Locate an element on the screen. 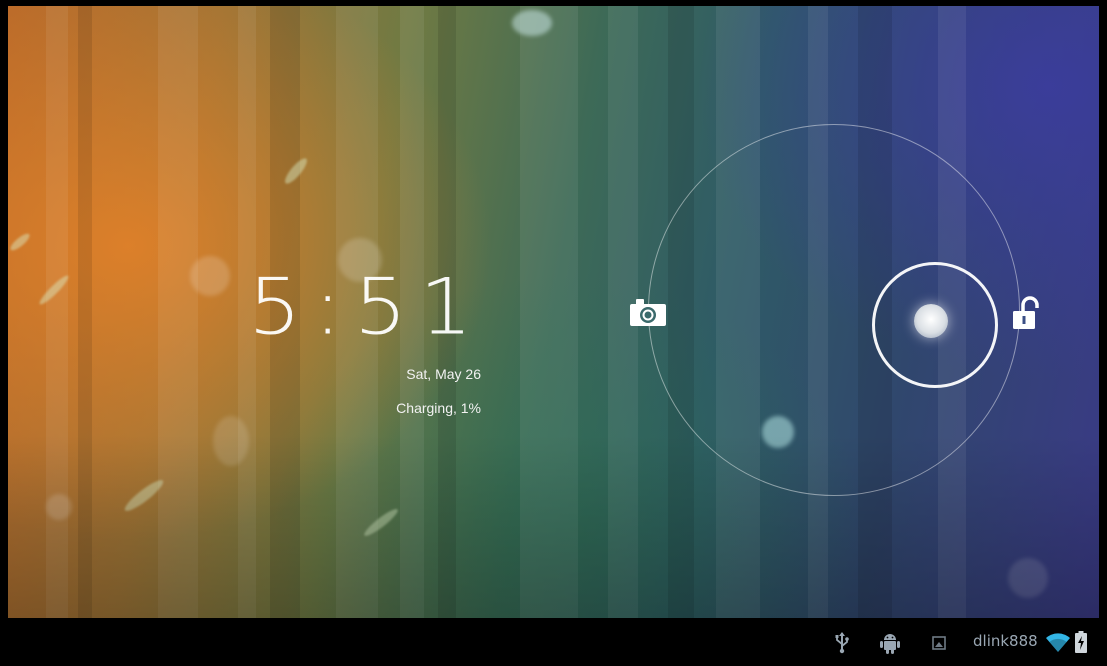  charging-status: Charging, 1% is located at coordinates (438, 408).